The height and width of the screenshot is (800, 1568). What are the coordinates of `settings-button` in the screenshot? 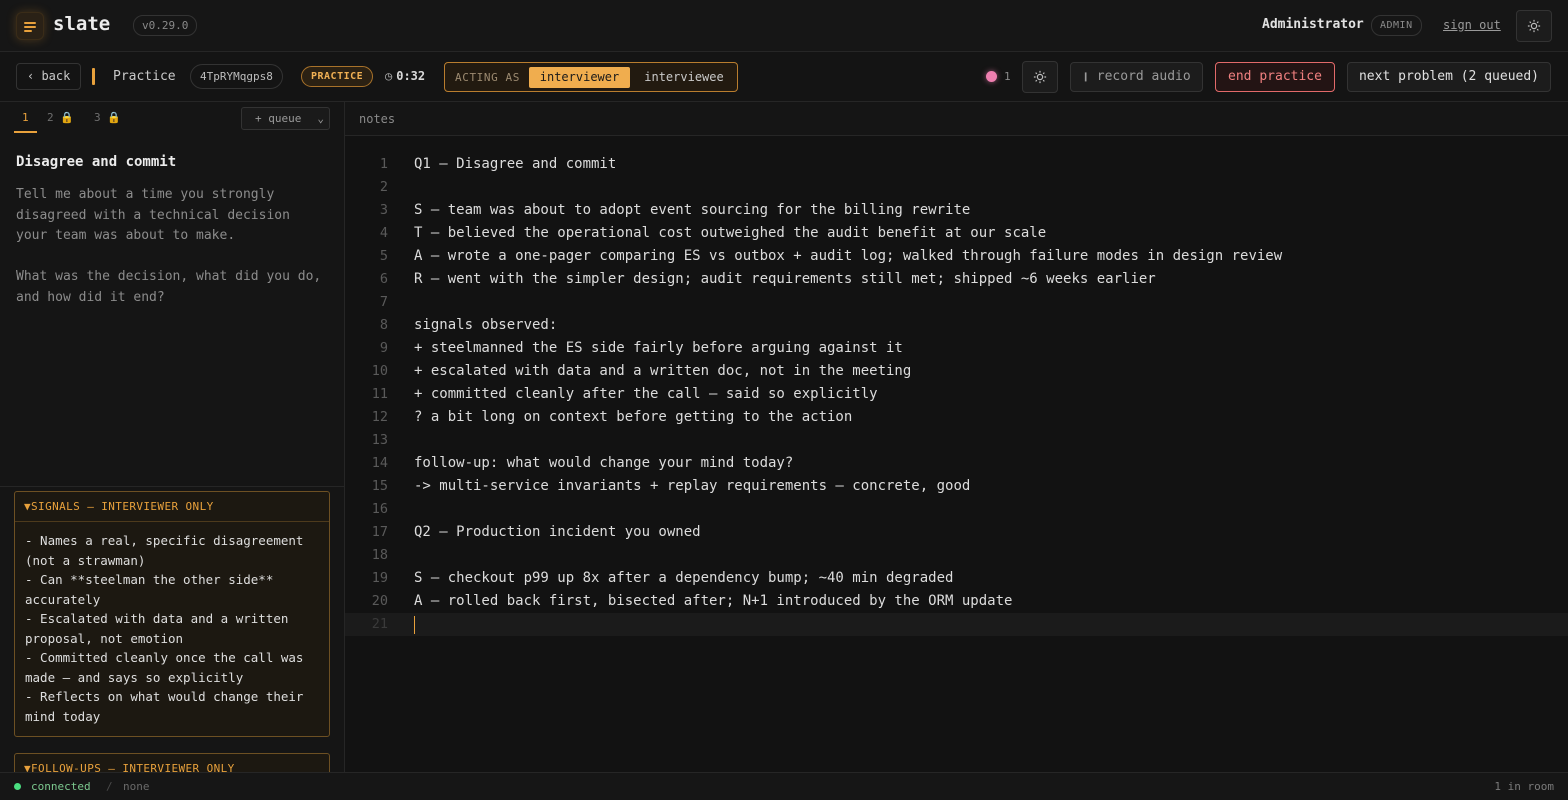 It's located at (1040, 77).